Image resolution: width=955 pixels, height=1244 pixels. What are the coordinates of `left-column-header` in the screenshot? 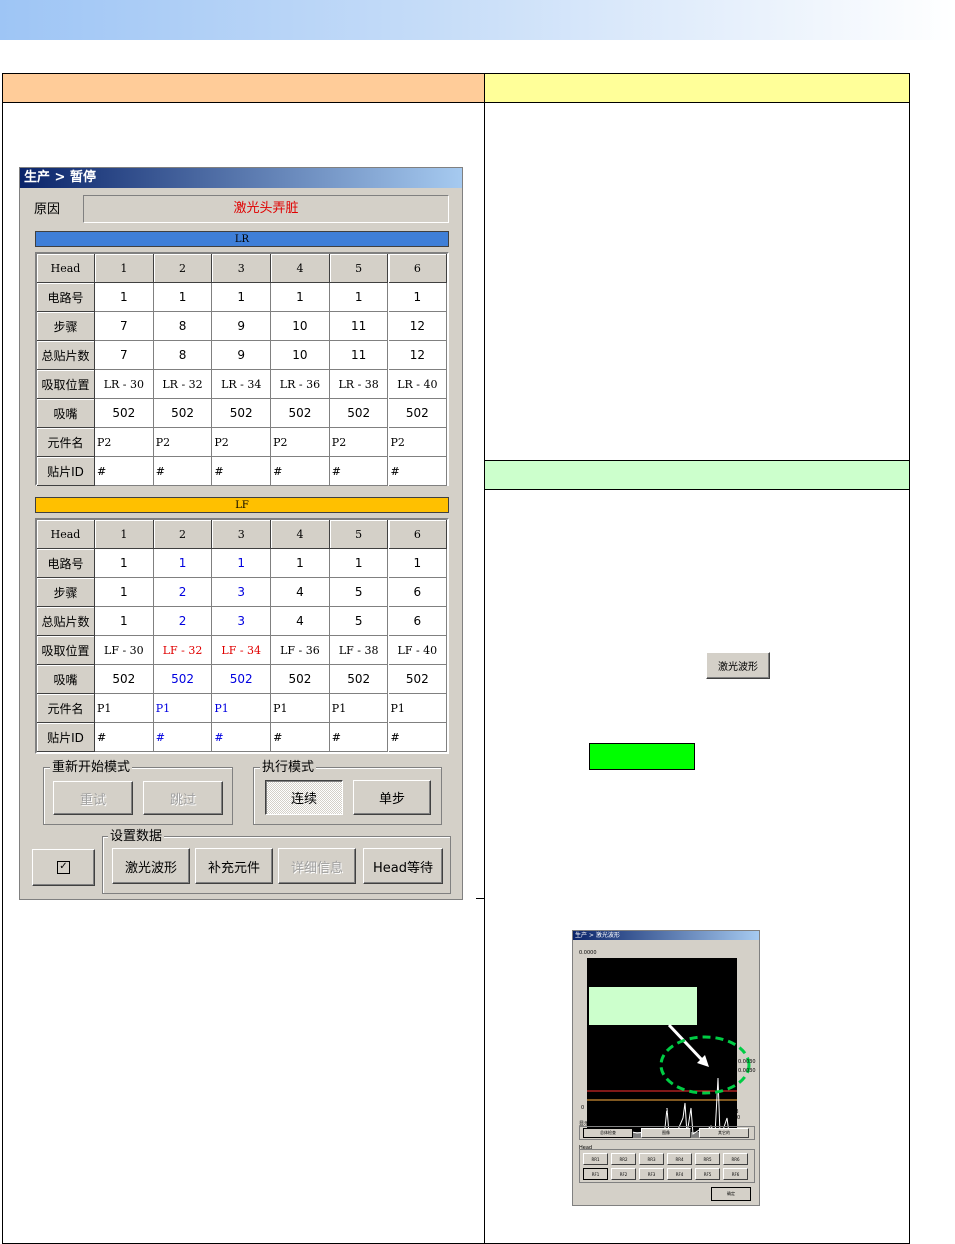 It's located at (243, 88).